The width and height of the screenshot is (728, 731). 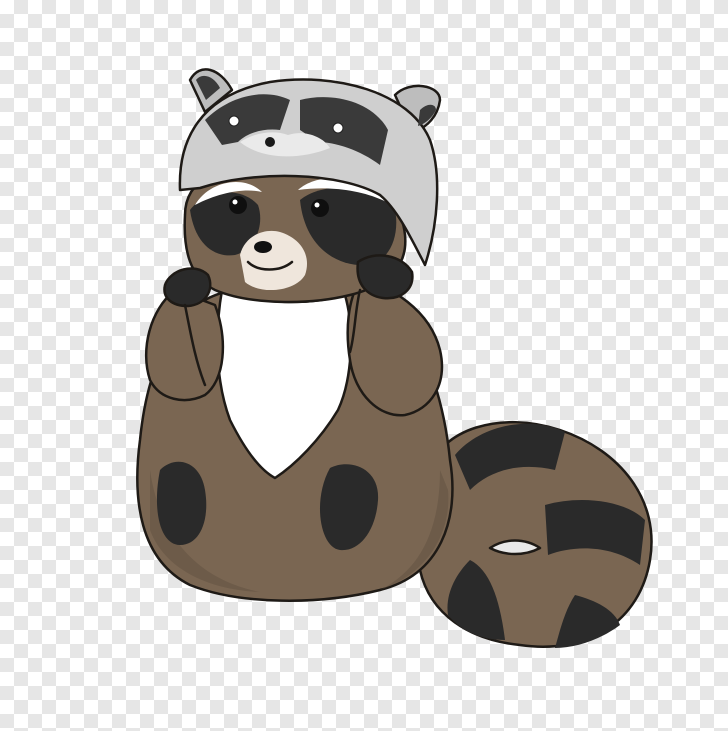 What do you see at coordinates (534, 534) in the screenshot?
I see `tail` at bounding box center [534, 534].